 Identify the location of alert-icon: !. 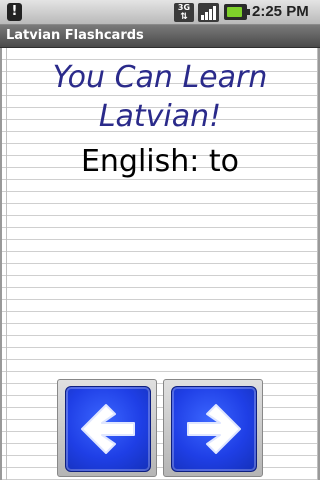
(14, 12).